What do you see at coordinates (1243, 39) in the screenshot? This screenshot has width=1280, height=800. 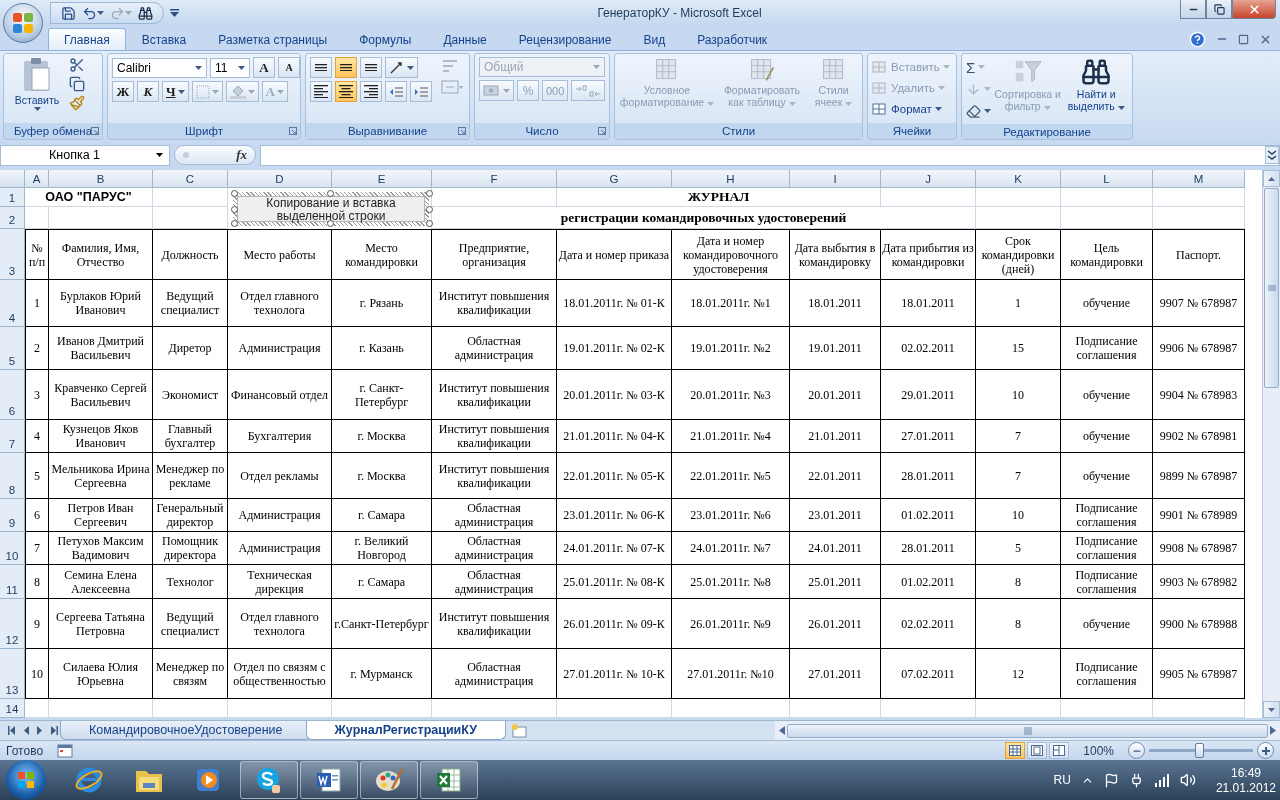 I see `restore-icon` at bounding box center [1243, 39].